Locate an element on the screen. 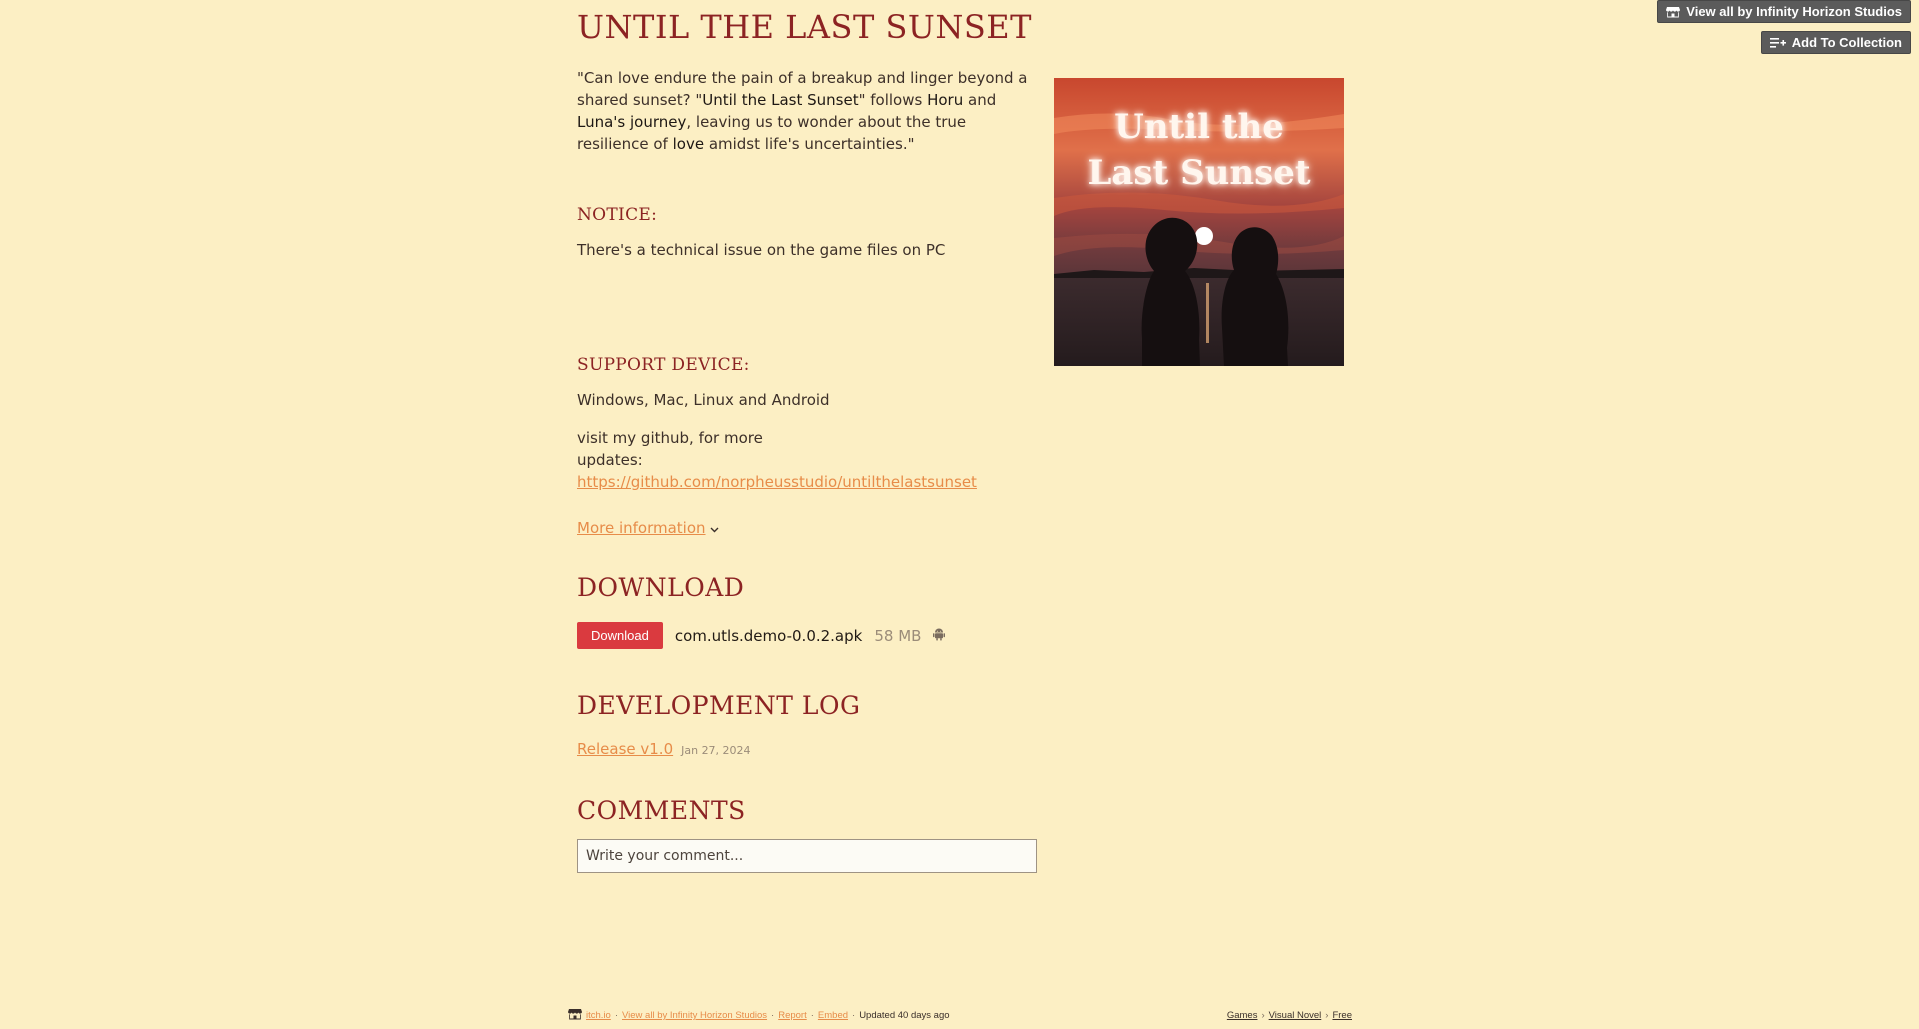 Image resolution: width=1919 pixels, height=1029 pixels. footer-embed-link: Embed is located at coordinates (833, 1015).